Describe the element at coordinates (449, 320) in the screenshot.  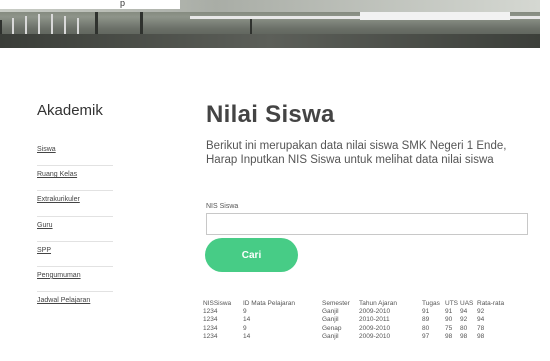
I see `table-cell: 90` at that location.